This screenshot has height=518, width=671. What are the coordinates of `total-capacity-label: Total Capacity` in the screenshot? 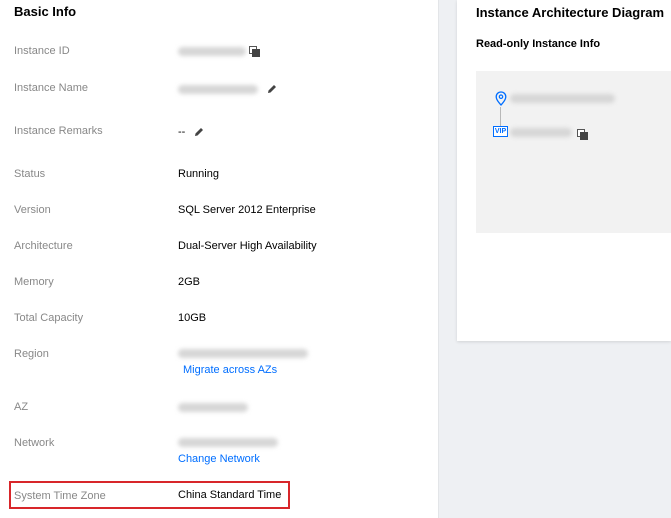 It's located at (49, 318).